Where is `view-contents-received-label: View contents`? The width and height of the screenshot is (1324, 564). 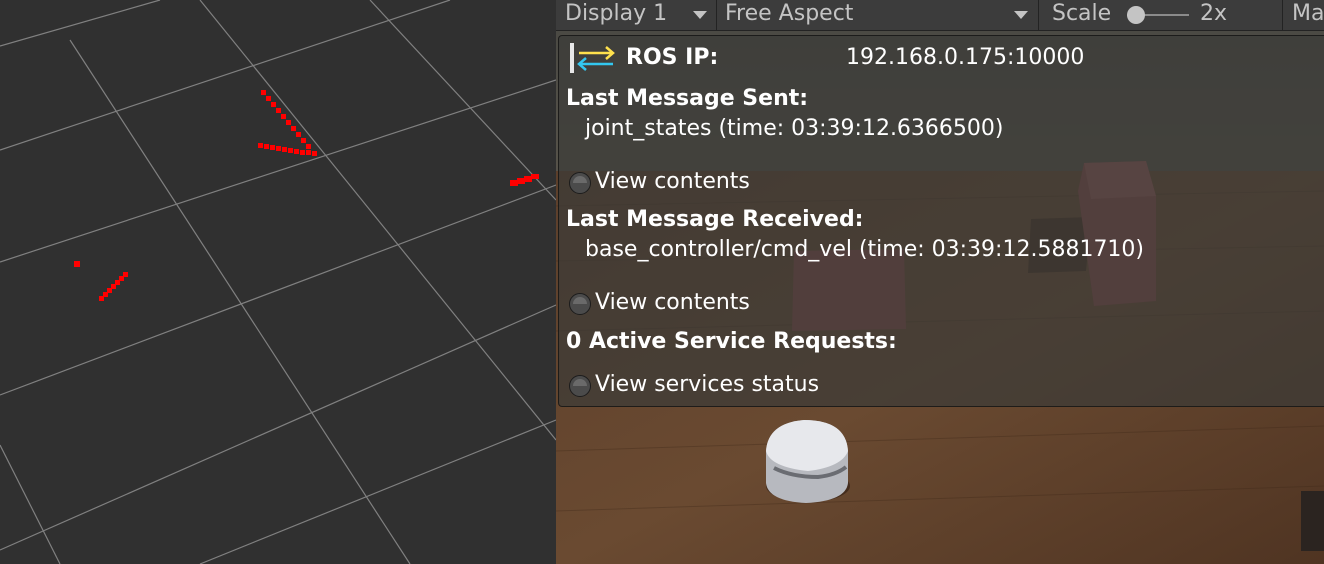
view-contents-received-label: View contents is located at coordinates (672, 302).